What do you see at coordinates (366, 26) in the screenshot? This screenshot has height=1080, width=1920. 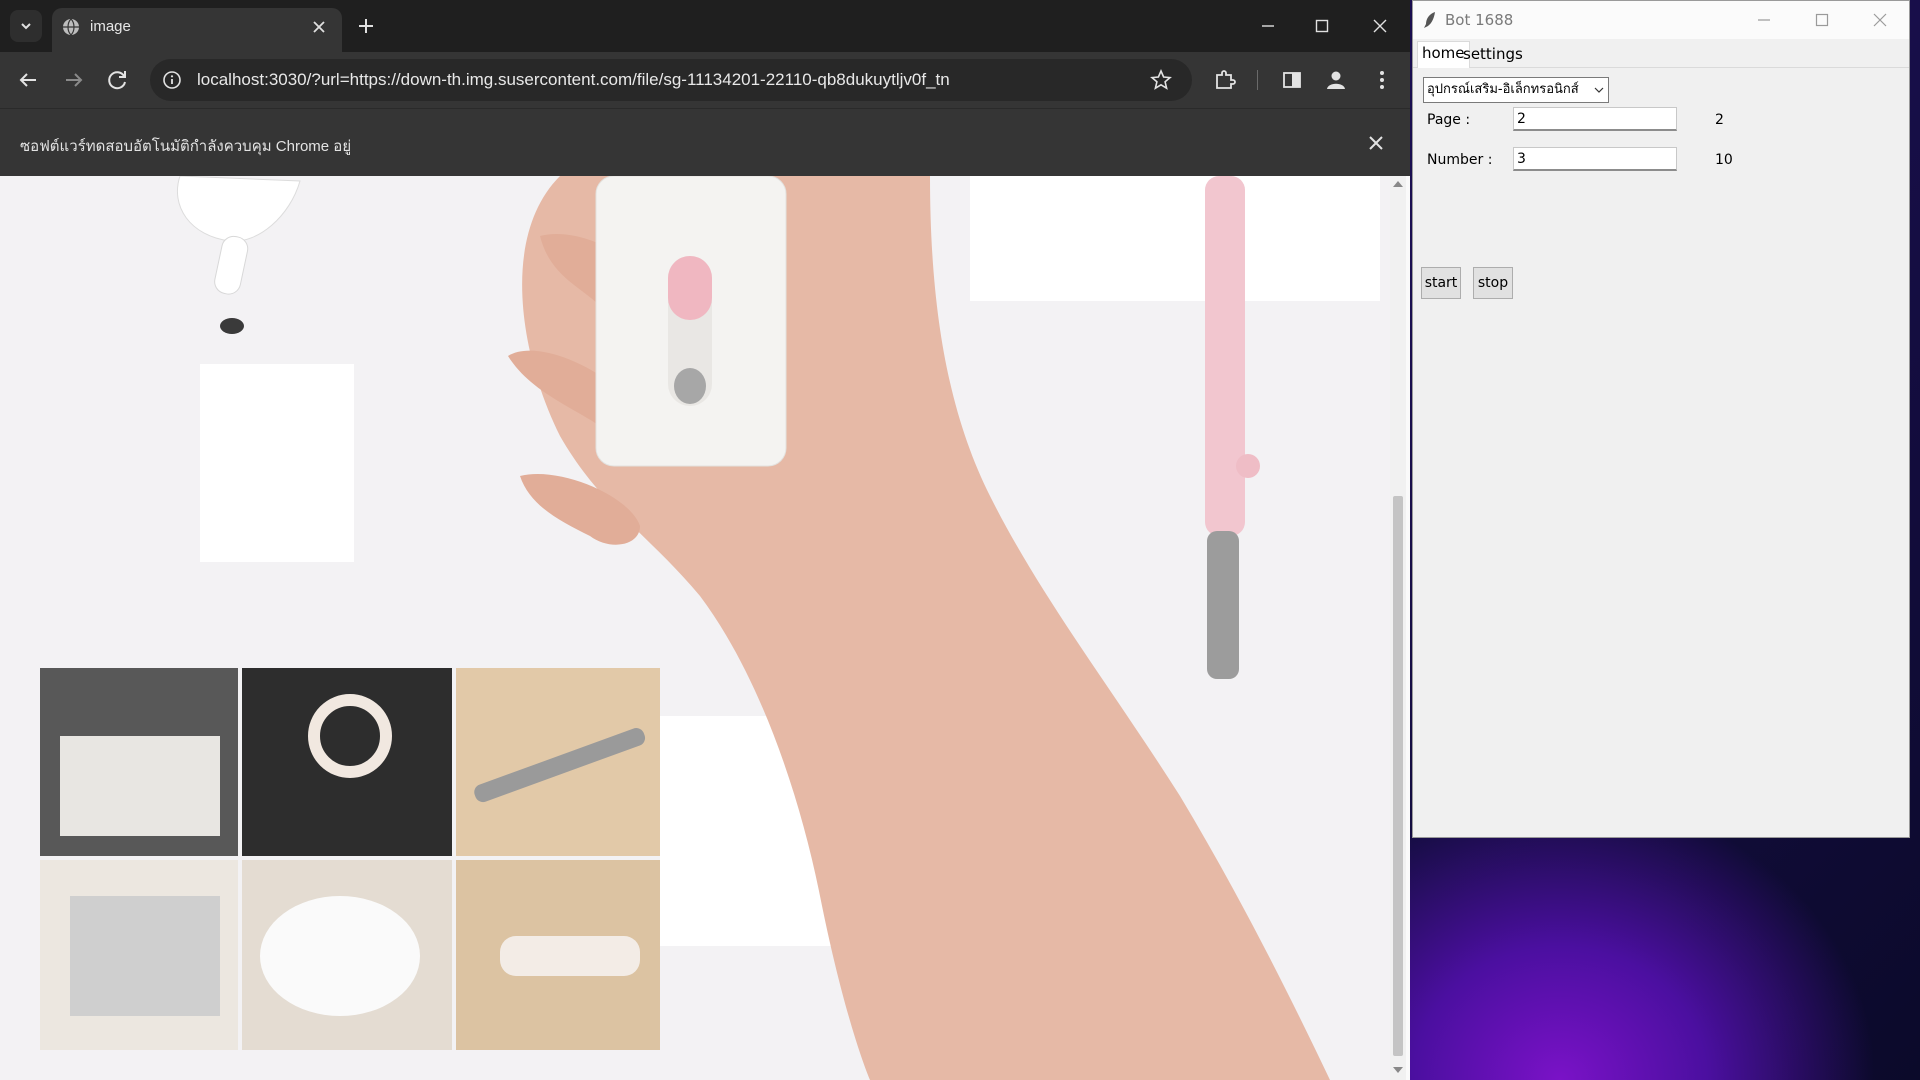 I see `plus-icon` at bounding box center [366, 26].